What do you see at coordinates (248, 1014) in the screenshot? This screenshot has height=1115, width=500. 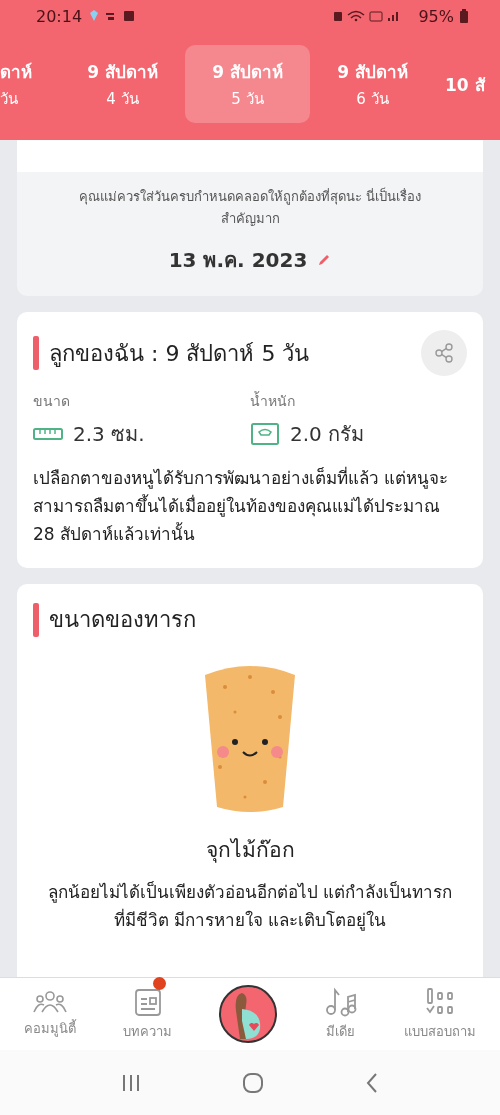 I see `home-button` at bounding box center [248, 1014].